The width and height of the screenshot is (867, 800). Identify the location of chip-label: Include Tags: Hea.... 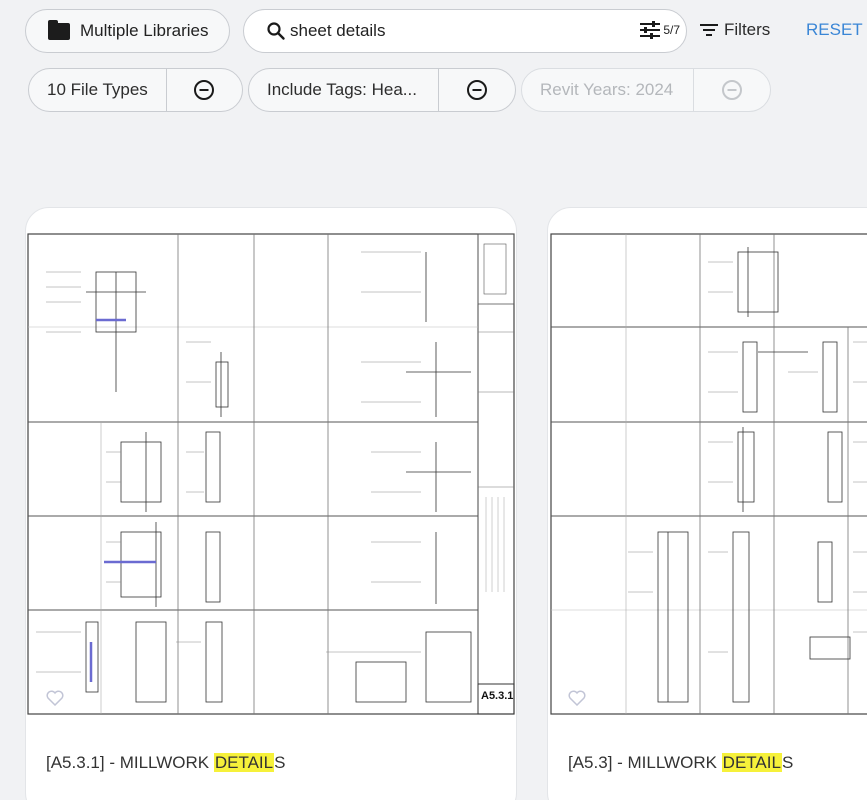
(342, 89).